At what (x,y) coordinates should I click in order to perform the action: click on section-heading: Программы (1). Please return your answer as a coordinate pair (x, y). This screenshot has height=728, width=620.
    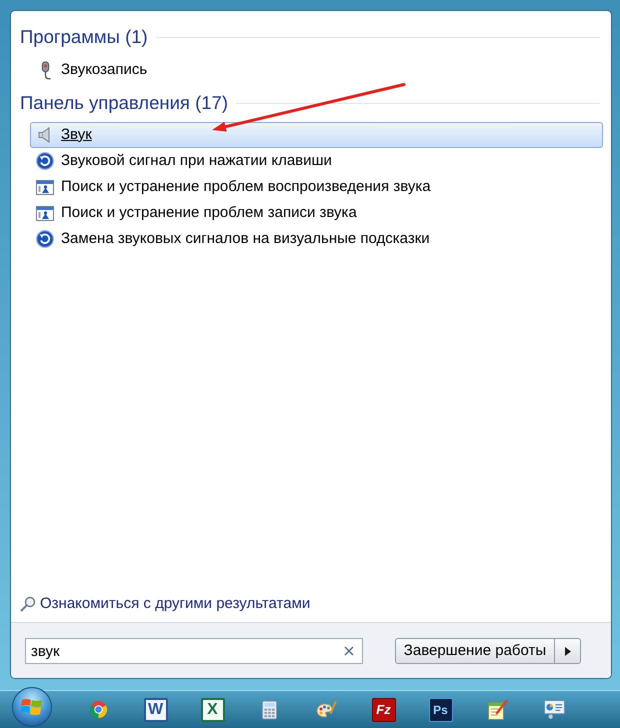
    Looking at the image, I should click on (84, 37).